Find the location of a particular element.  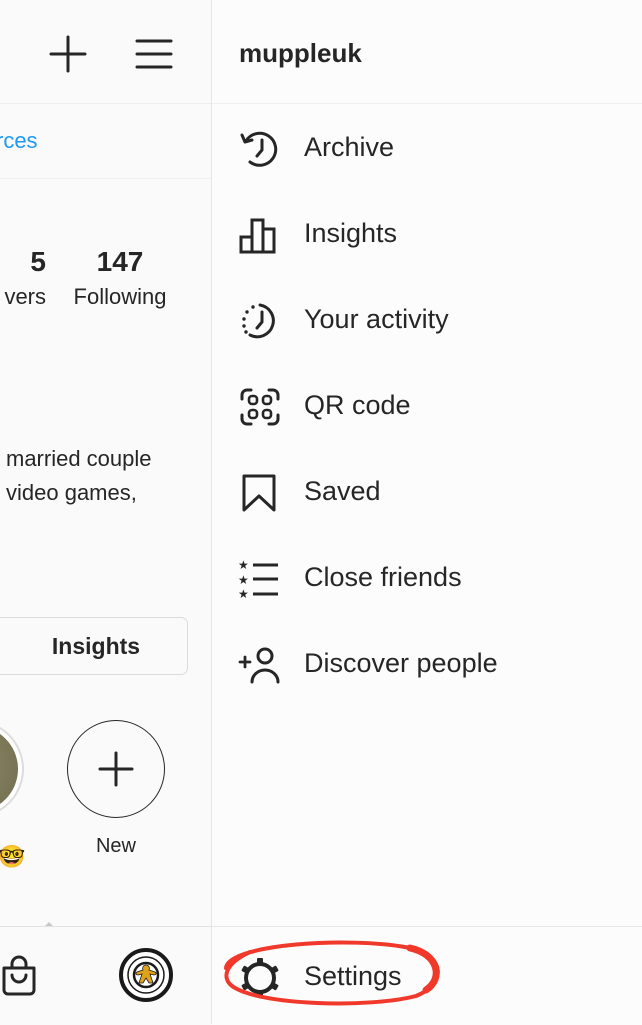

menu-item-saved: Saved is located at coordinates (427, 492).